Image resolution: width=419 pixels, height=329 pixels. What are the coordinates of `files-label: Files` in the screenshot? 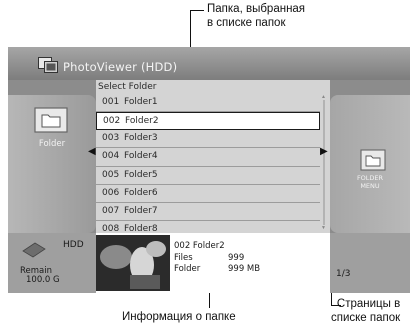 It's located at (183, 258).